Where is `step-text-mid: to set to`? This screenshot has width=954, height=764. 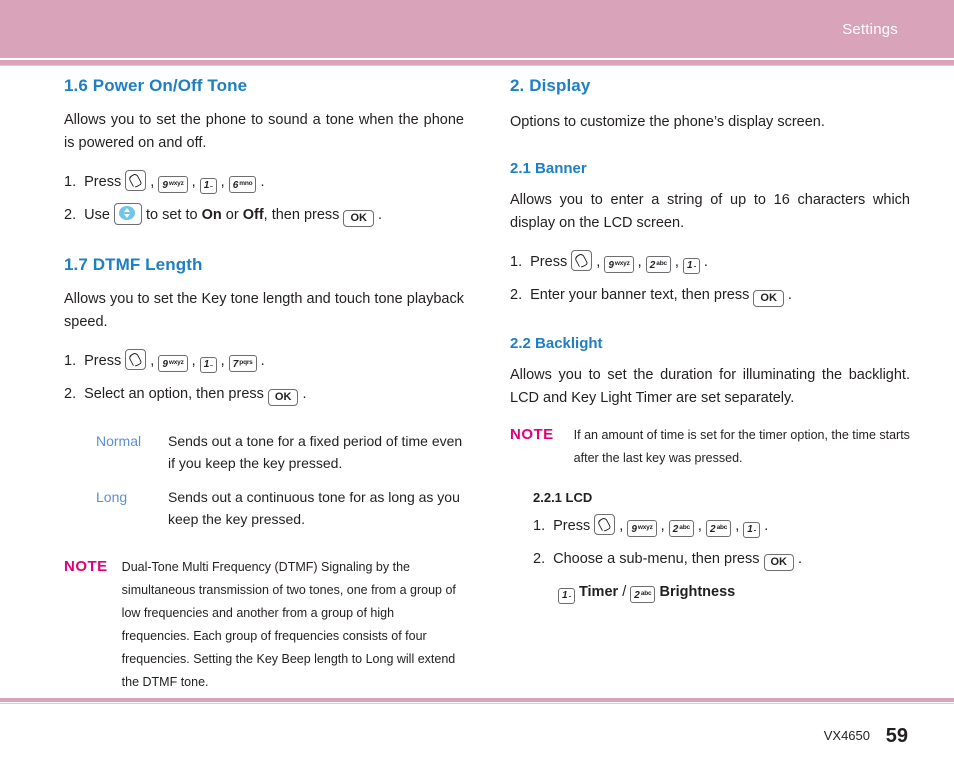
step-text-mid: to set to is located at coordinates (171, 215).